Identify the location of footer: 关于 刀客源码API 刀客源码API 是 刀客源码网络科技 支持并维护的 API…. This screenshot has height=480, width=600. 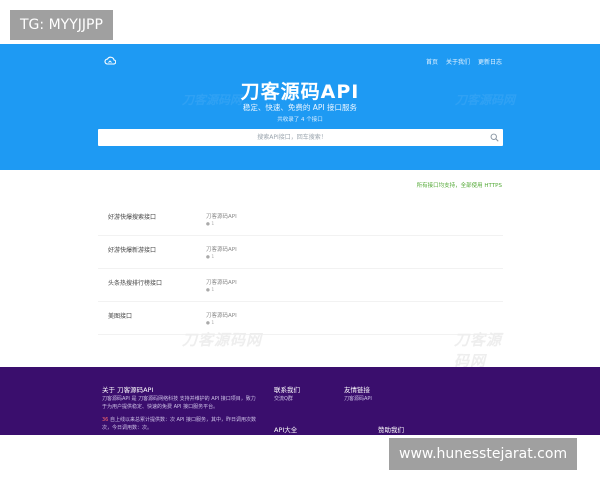
(300, 401).